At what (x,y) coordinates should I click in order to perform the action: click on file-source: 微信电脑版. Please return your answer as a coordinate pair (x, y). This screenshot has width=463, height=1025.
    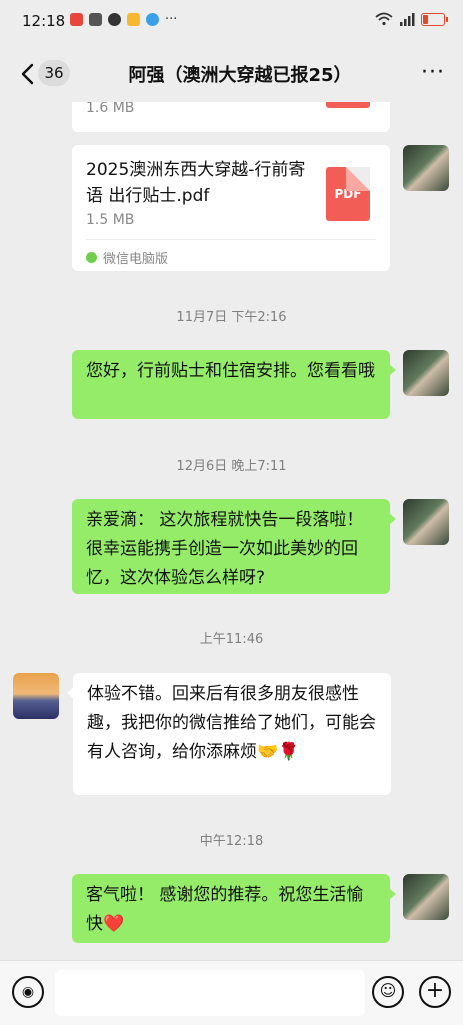
    Looking at the image, I should click on (127, 257).